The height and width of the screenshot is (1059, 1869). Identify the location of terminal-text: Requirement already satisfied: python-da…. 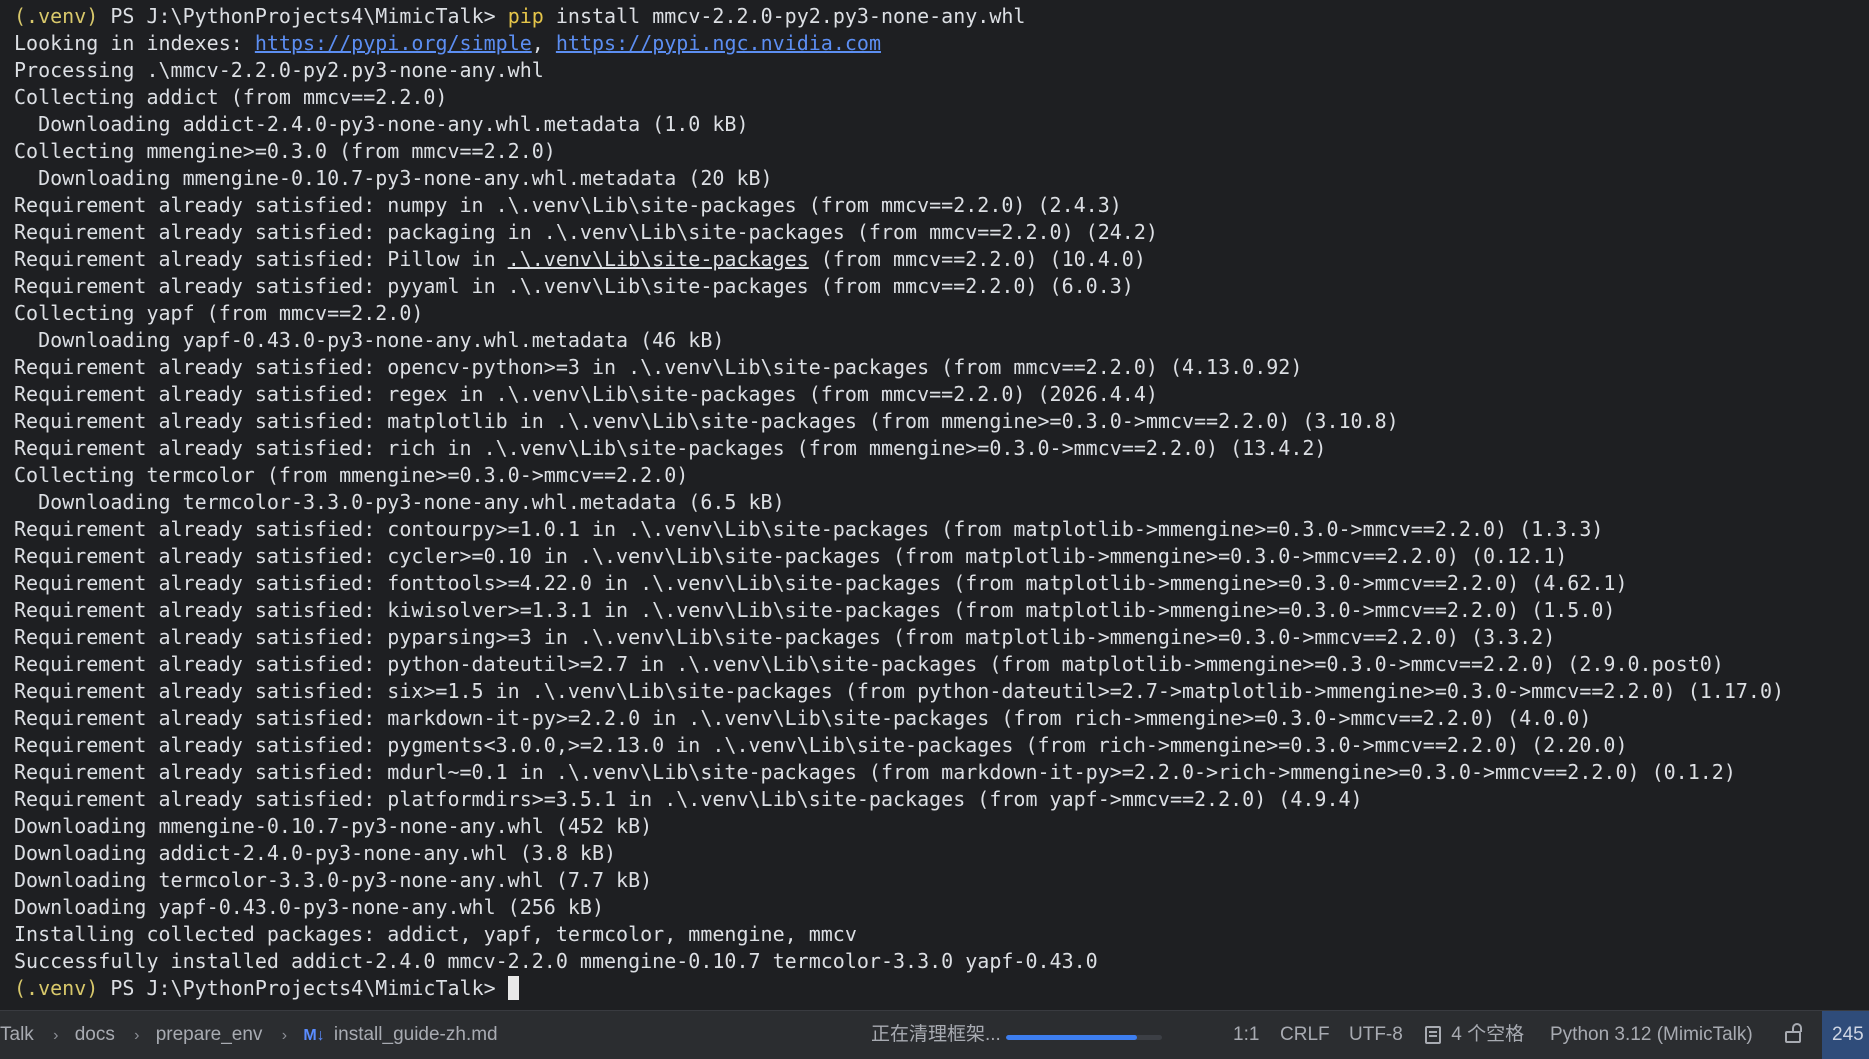
(869, 664).